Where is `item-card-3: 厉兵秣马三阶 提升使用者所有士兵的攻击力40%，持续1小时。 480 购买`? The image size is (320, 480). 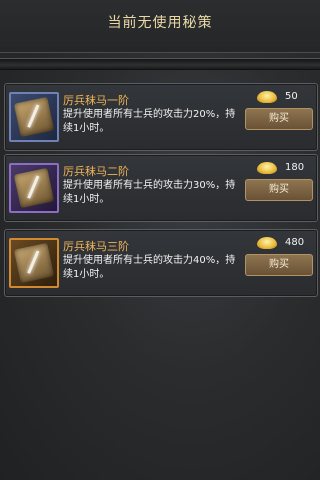 item-card-3: 厉兵秣马三阶 提升使用者所有士兵的攻击力40%，持续1小时。 480 购买 is located at coordinates (161, 263).